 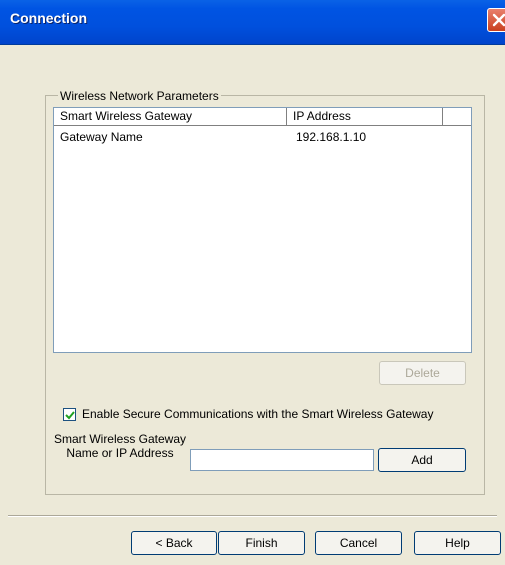 I want to click on window-title: Connection, so click(x=48, y=18).